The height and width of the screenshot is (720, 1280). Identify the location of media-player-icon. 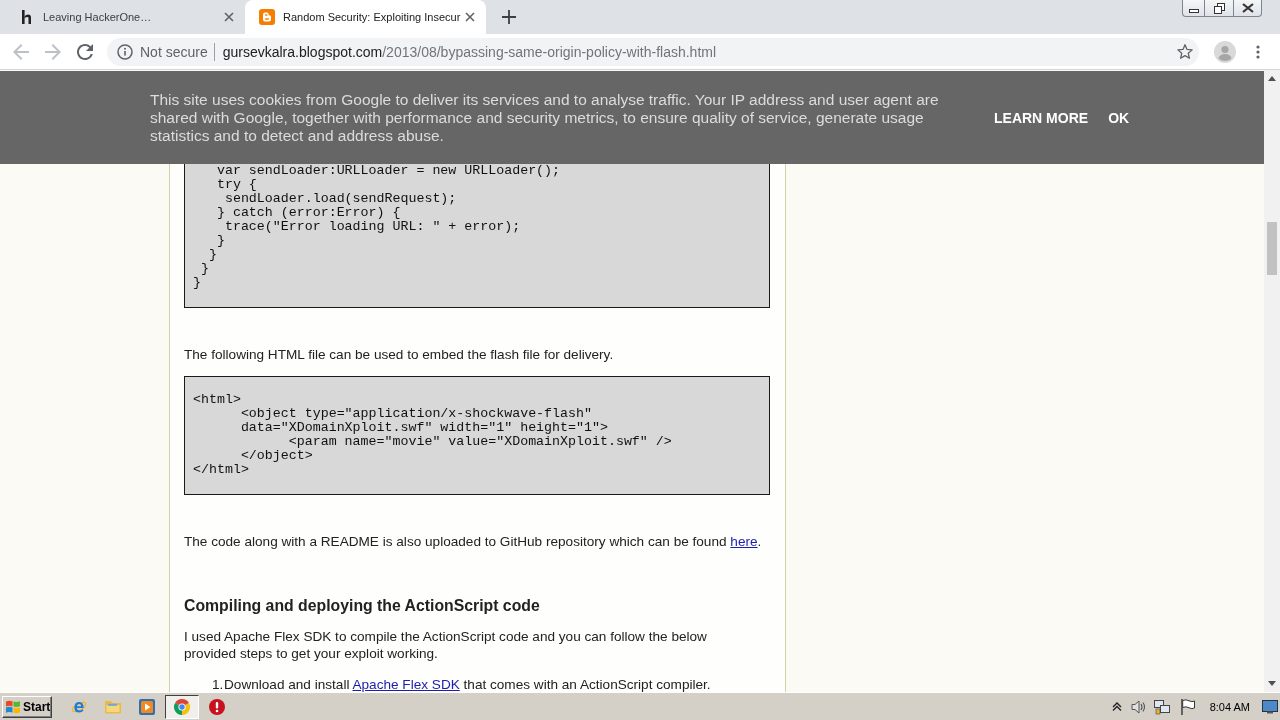
(147, 706).